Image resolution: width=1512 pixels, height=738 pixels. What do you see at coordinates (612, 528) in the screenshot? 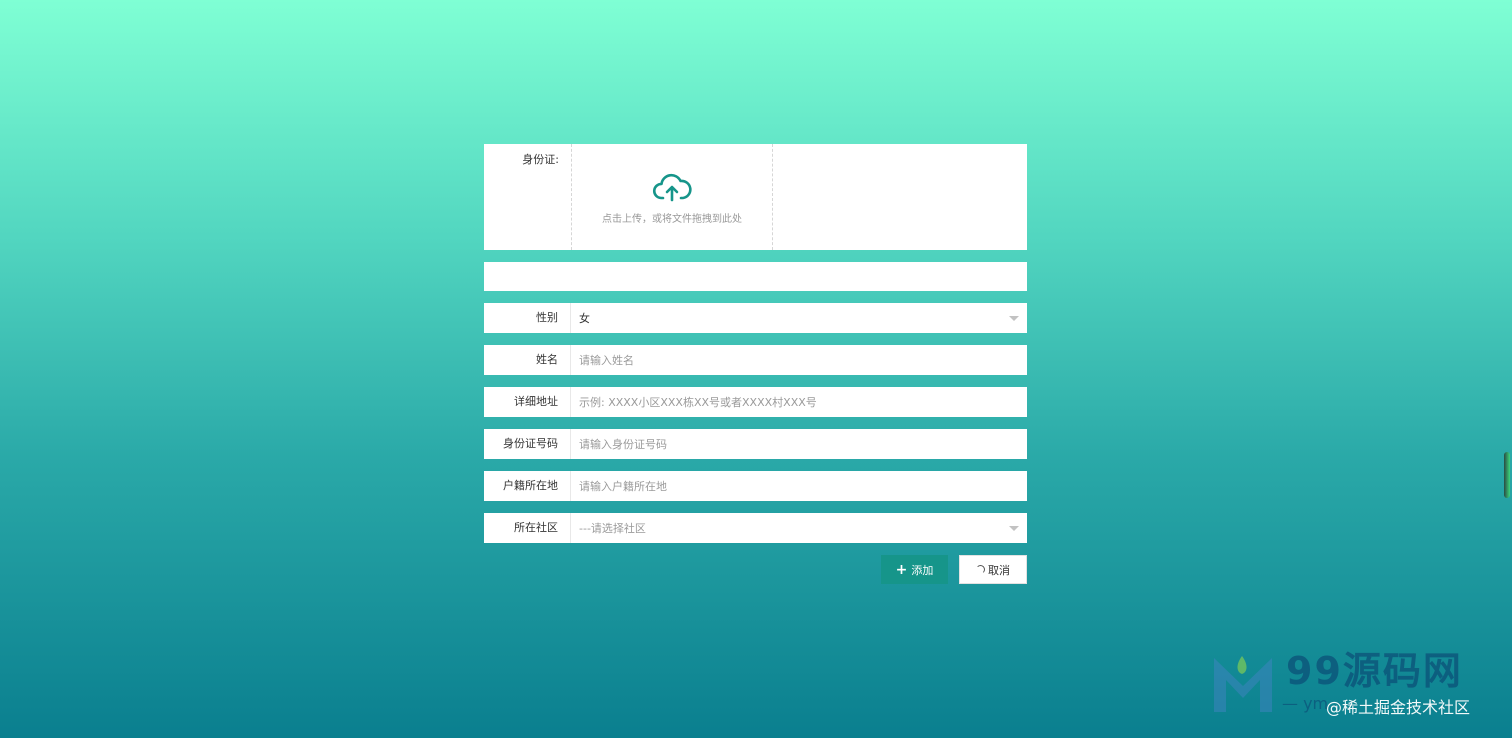
I see `community-placeholder: ---请选择社区` at bounding box center [612, 528].